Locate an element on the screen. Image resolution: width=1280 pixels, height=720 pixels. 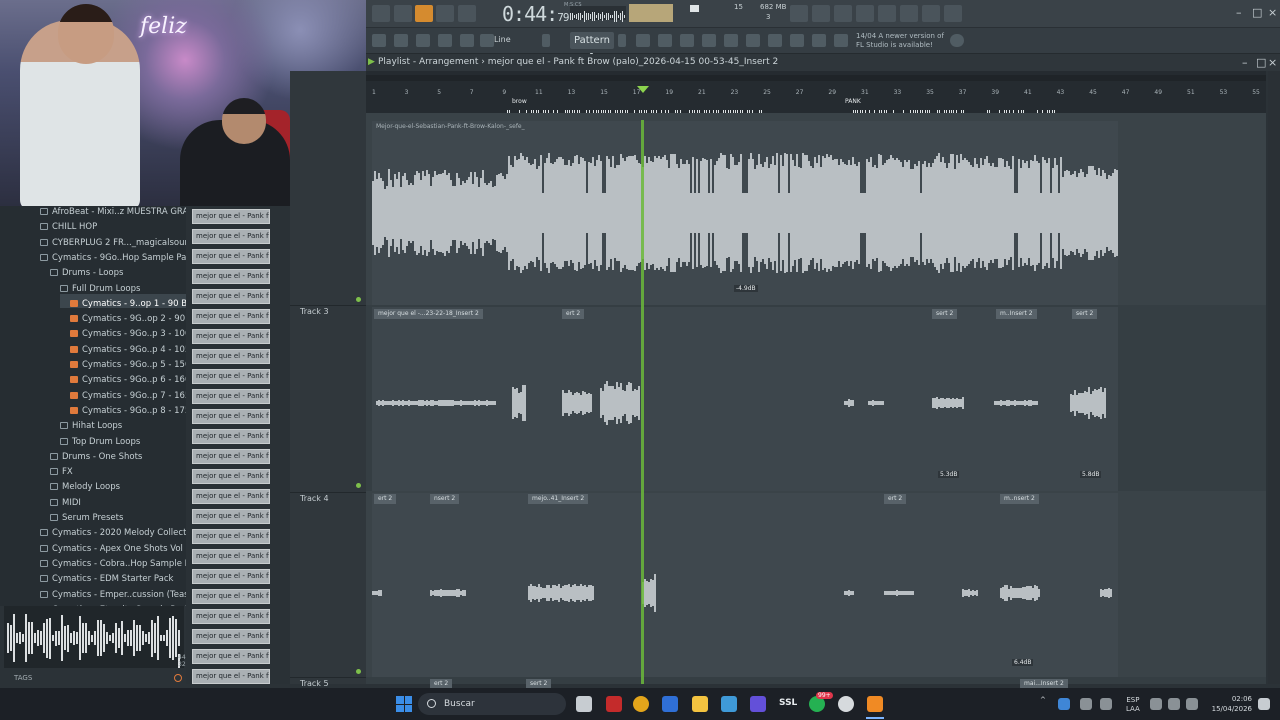
track-3-mute-icon is located at coordinates (358, 485).